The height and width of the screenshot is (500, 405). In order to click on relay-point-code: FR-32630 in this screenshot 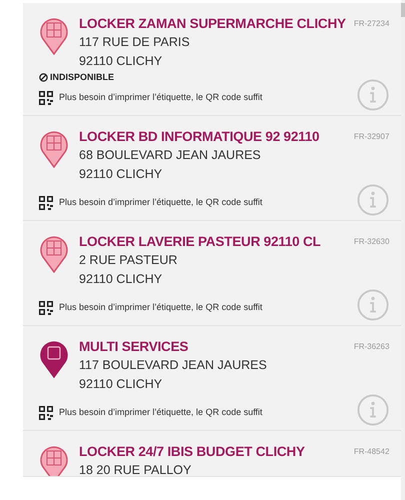, I will do `click(372, 242)`.